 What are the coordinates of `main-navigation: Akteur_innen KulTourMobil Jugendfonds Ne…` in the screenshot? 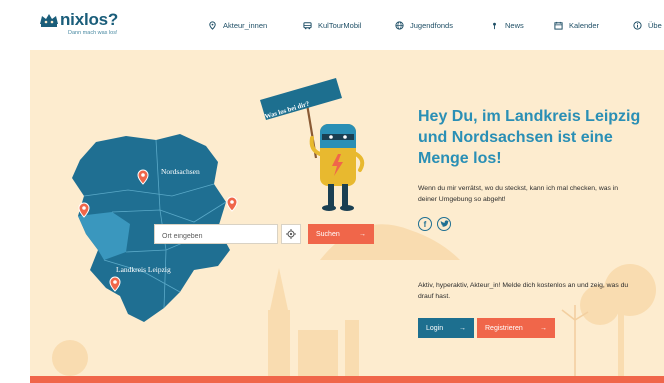 It's located at (332, 25).